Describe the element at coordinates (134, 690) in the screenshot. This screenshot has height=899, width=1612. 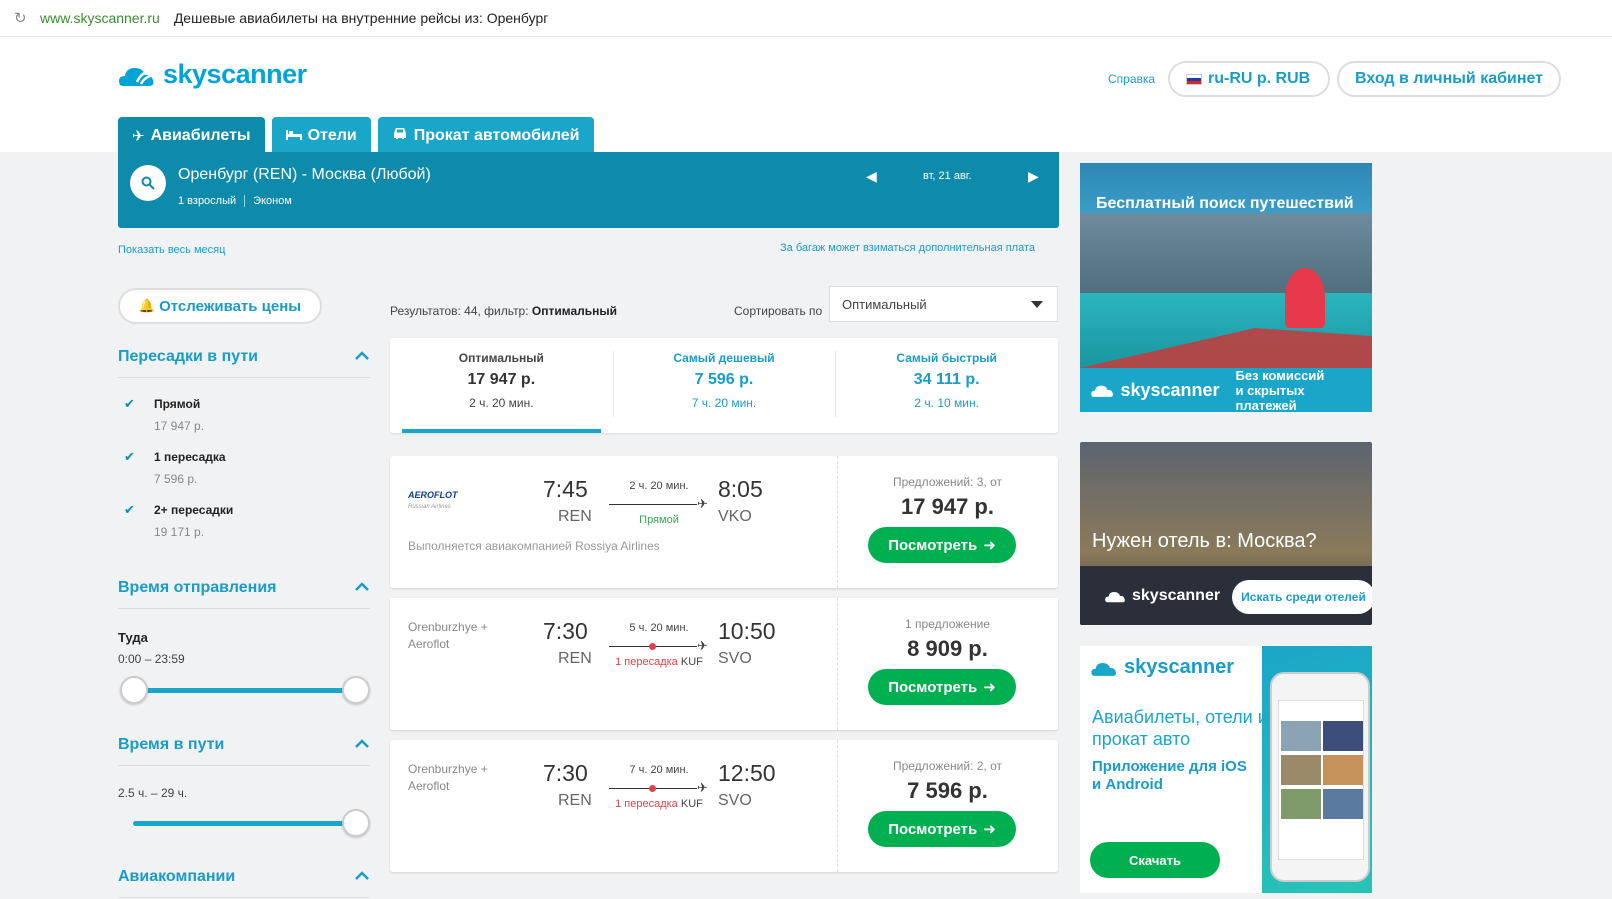
I see `departure-slider-min-handle` at that location.